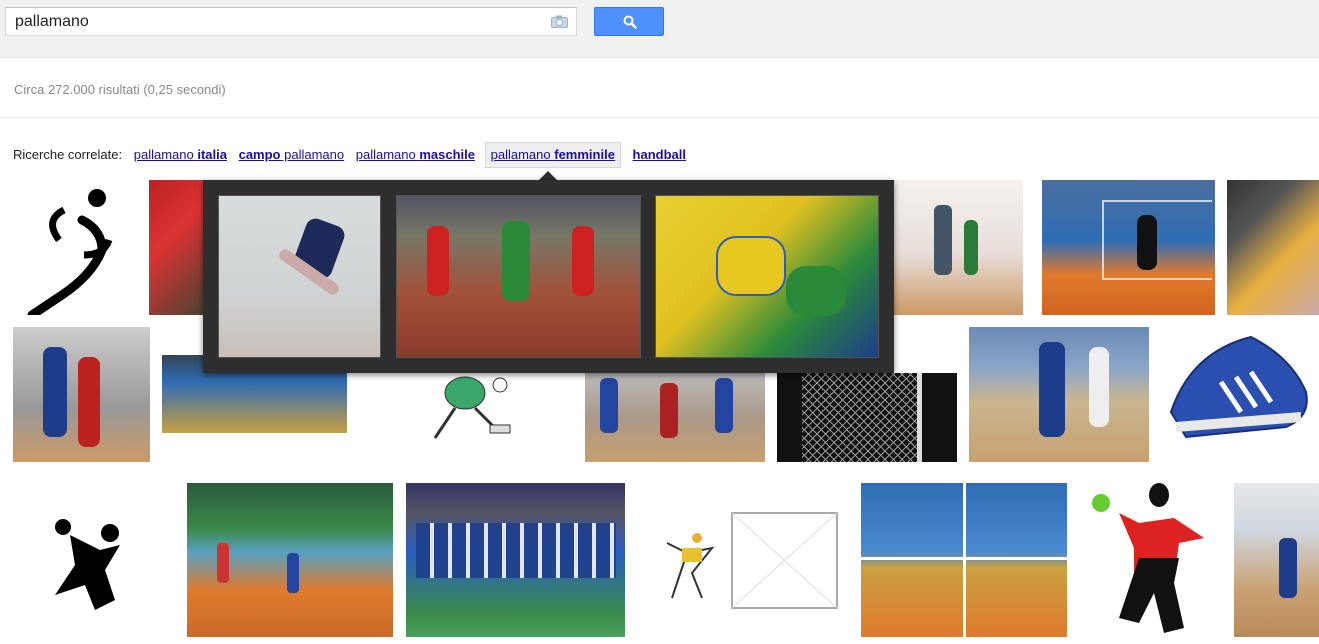  I want to click on related-link-femminile: pallamano femminile, so click(552, 155).